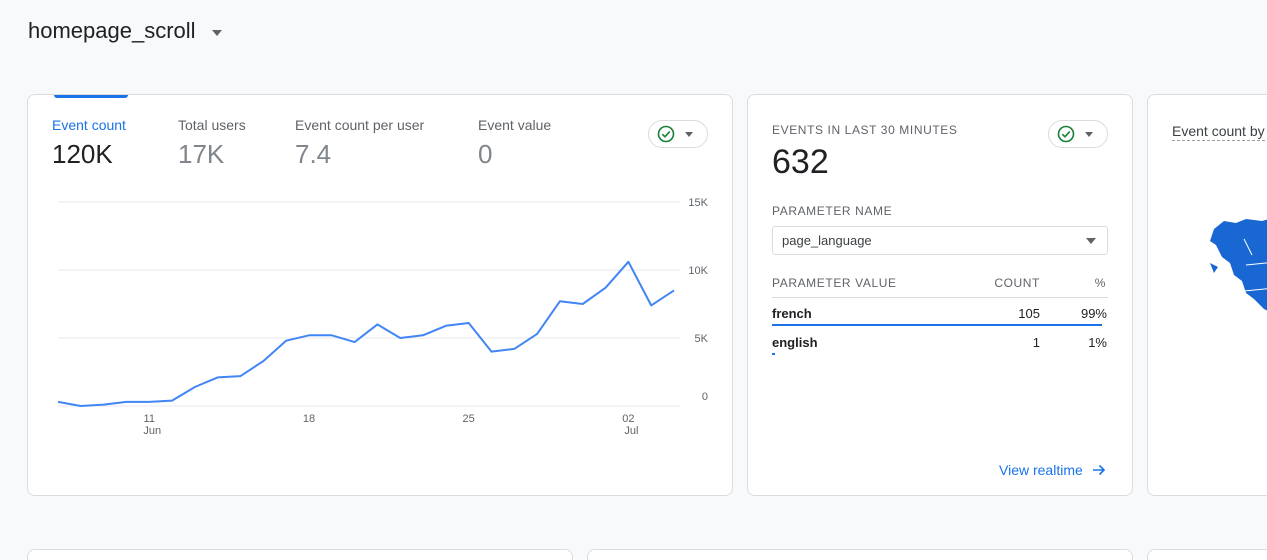 This screenshot has height=560, width=1267. I want to click on row-parameter-value: french, so click(792, 313).